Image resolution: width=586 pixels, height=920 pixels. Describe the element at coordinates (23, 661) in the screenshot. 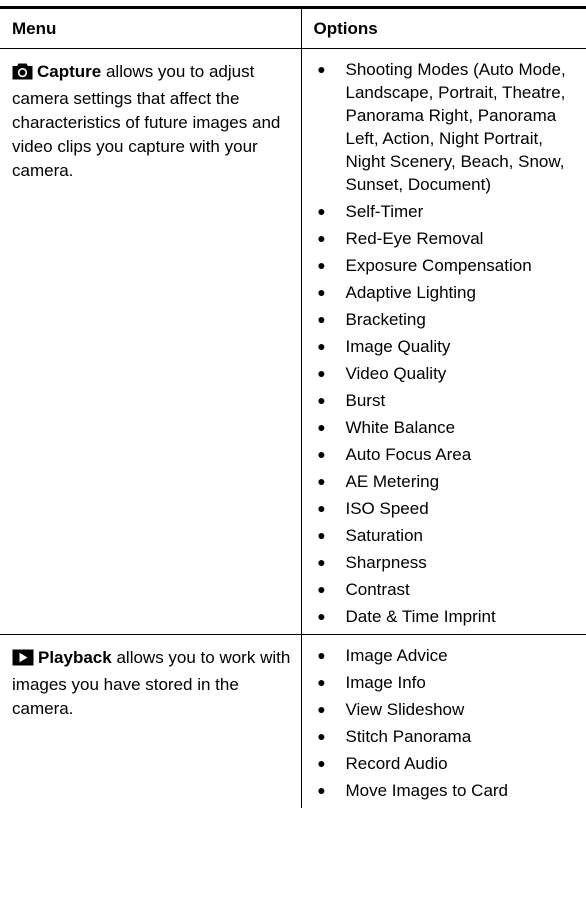

I see `playback-icon` at that location.